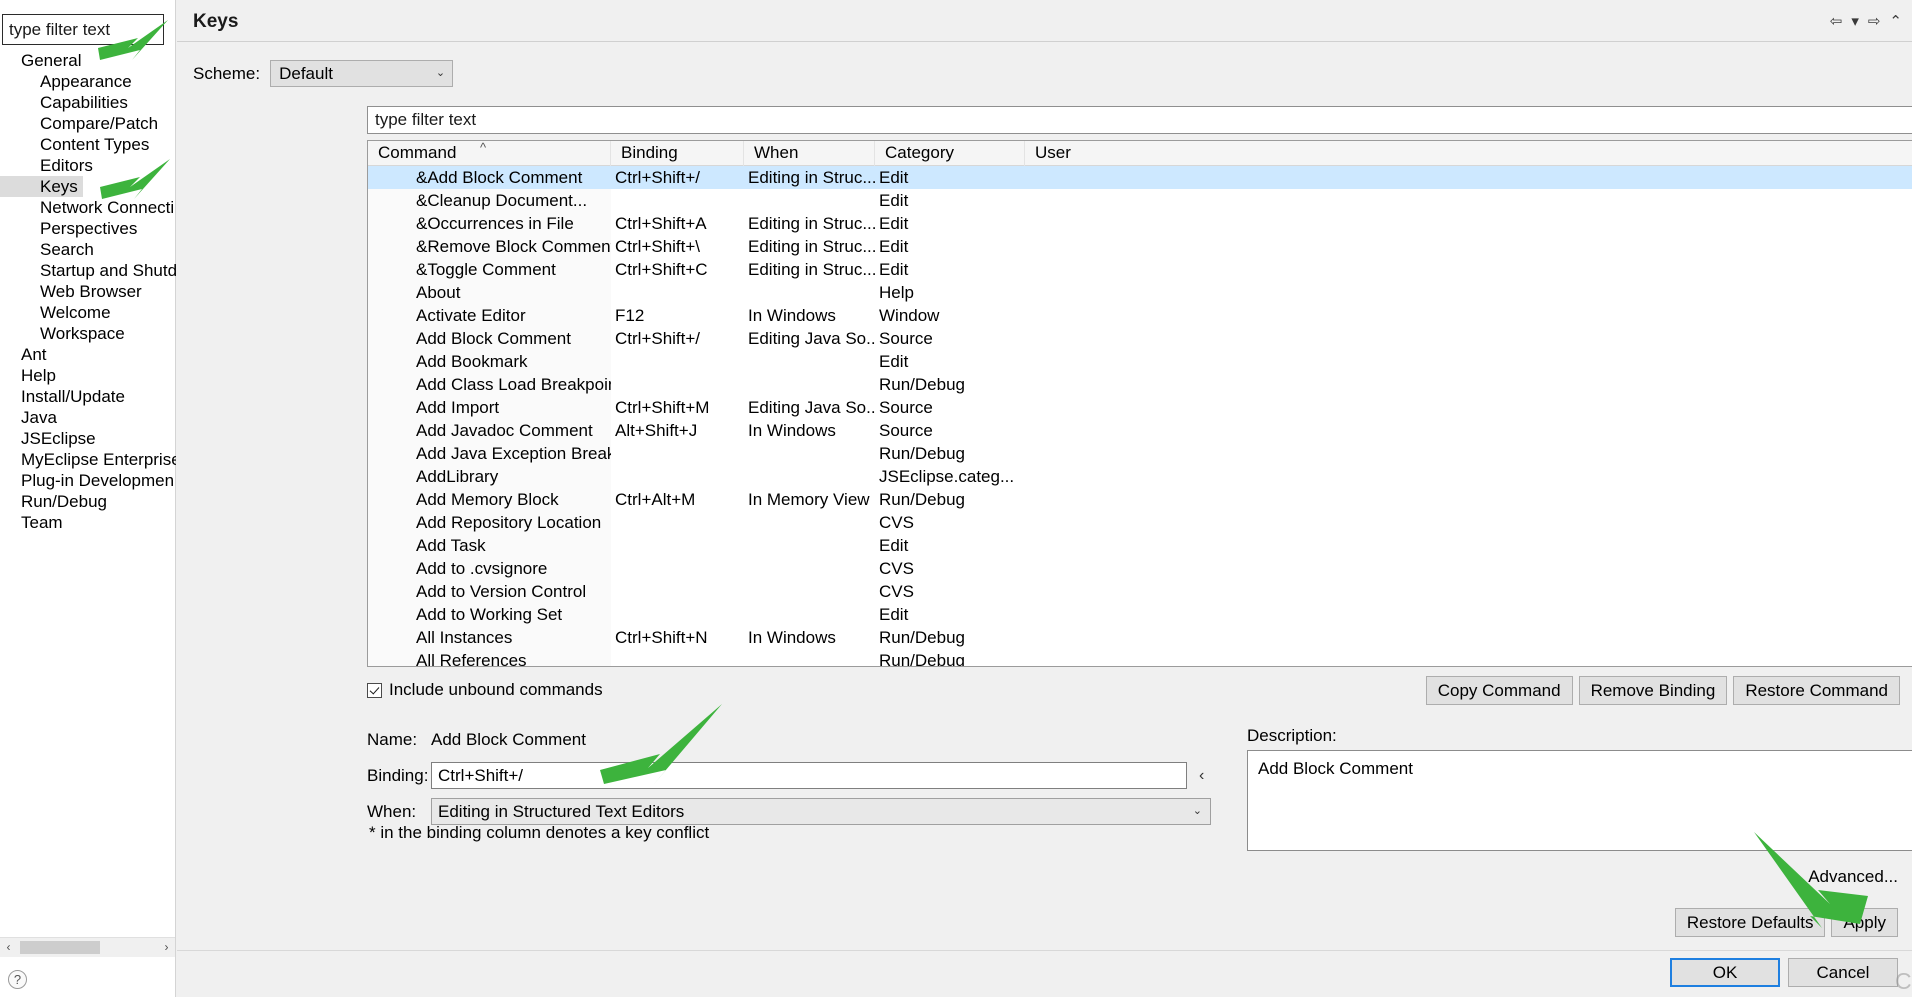 The image size is (1912, 997). What do you see at coordinates (1725, 972) in the screenshot?
I see `button-ok: OK` at bounding box center [1725, 972].